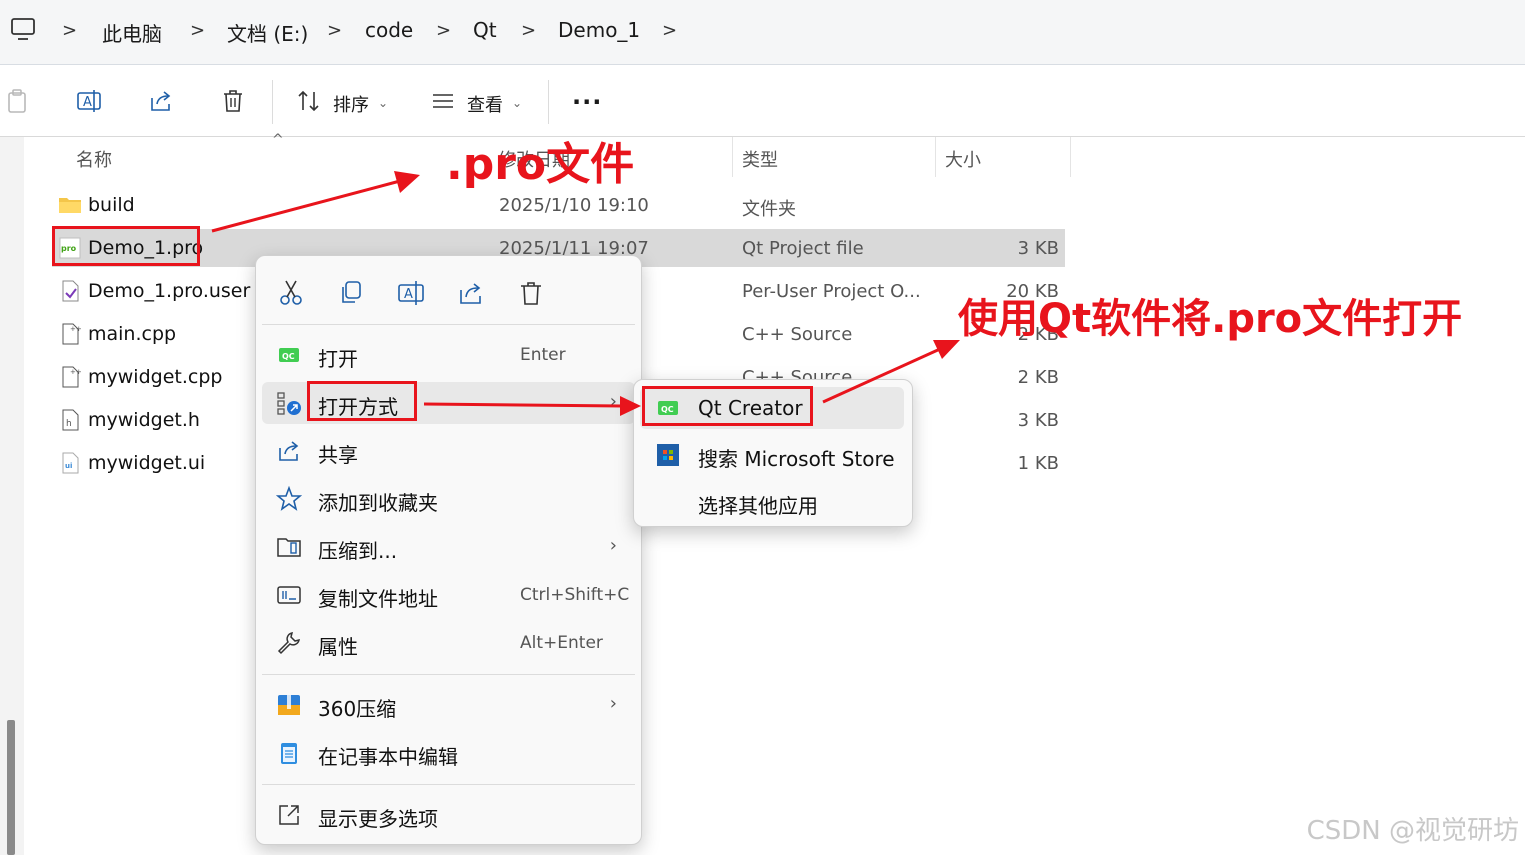 Image resolution: width=1525 pixels, height=855 pixels. Describe the element at coordinates (532, 406) in the screenshot. I see `arrow-to-qt-creator` at that location.